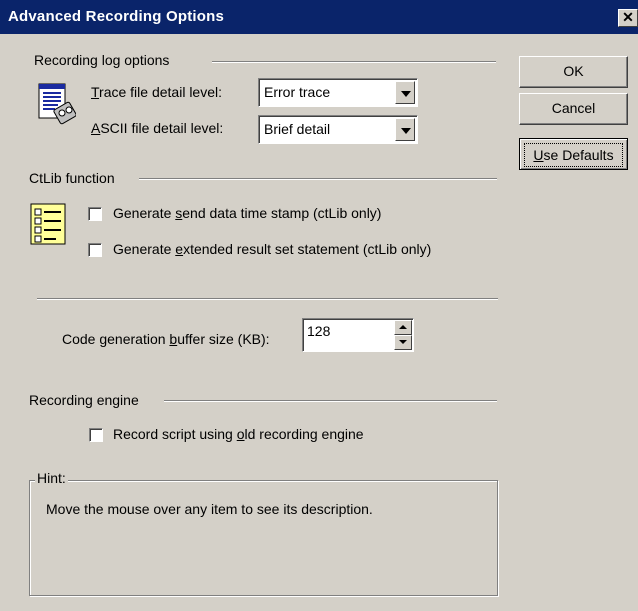 The image size is (638, 611). Describe the element at coordinates (116, 16) in the screenshot. I see `window-title: Advanced Recording Options` at that location.